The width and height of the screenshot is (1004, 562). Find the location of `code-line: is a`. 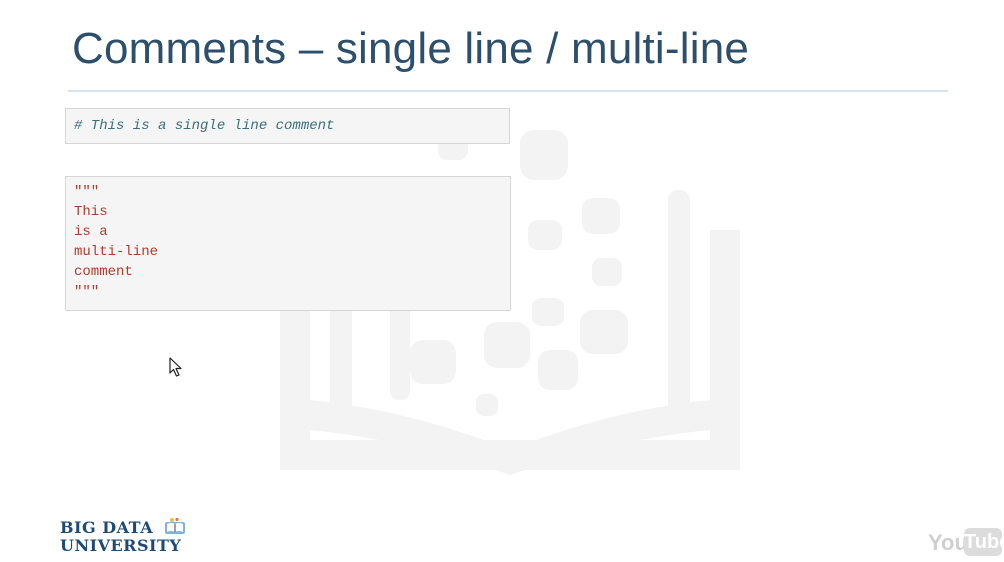

code-line: is a is located at coordinates (91, 232).